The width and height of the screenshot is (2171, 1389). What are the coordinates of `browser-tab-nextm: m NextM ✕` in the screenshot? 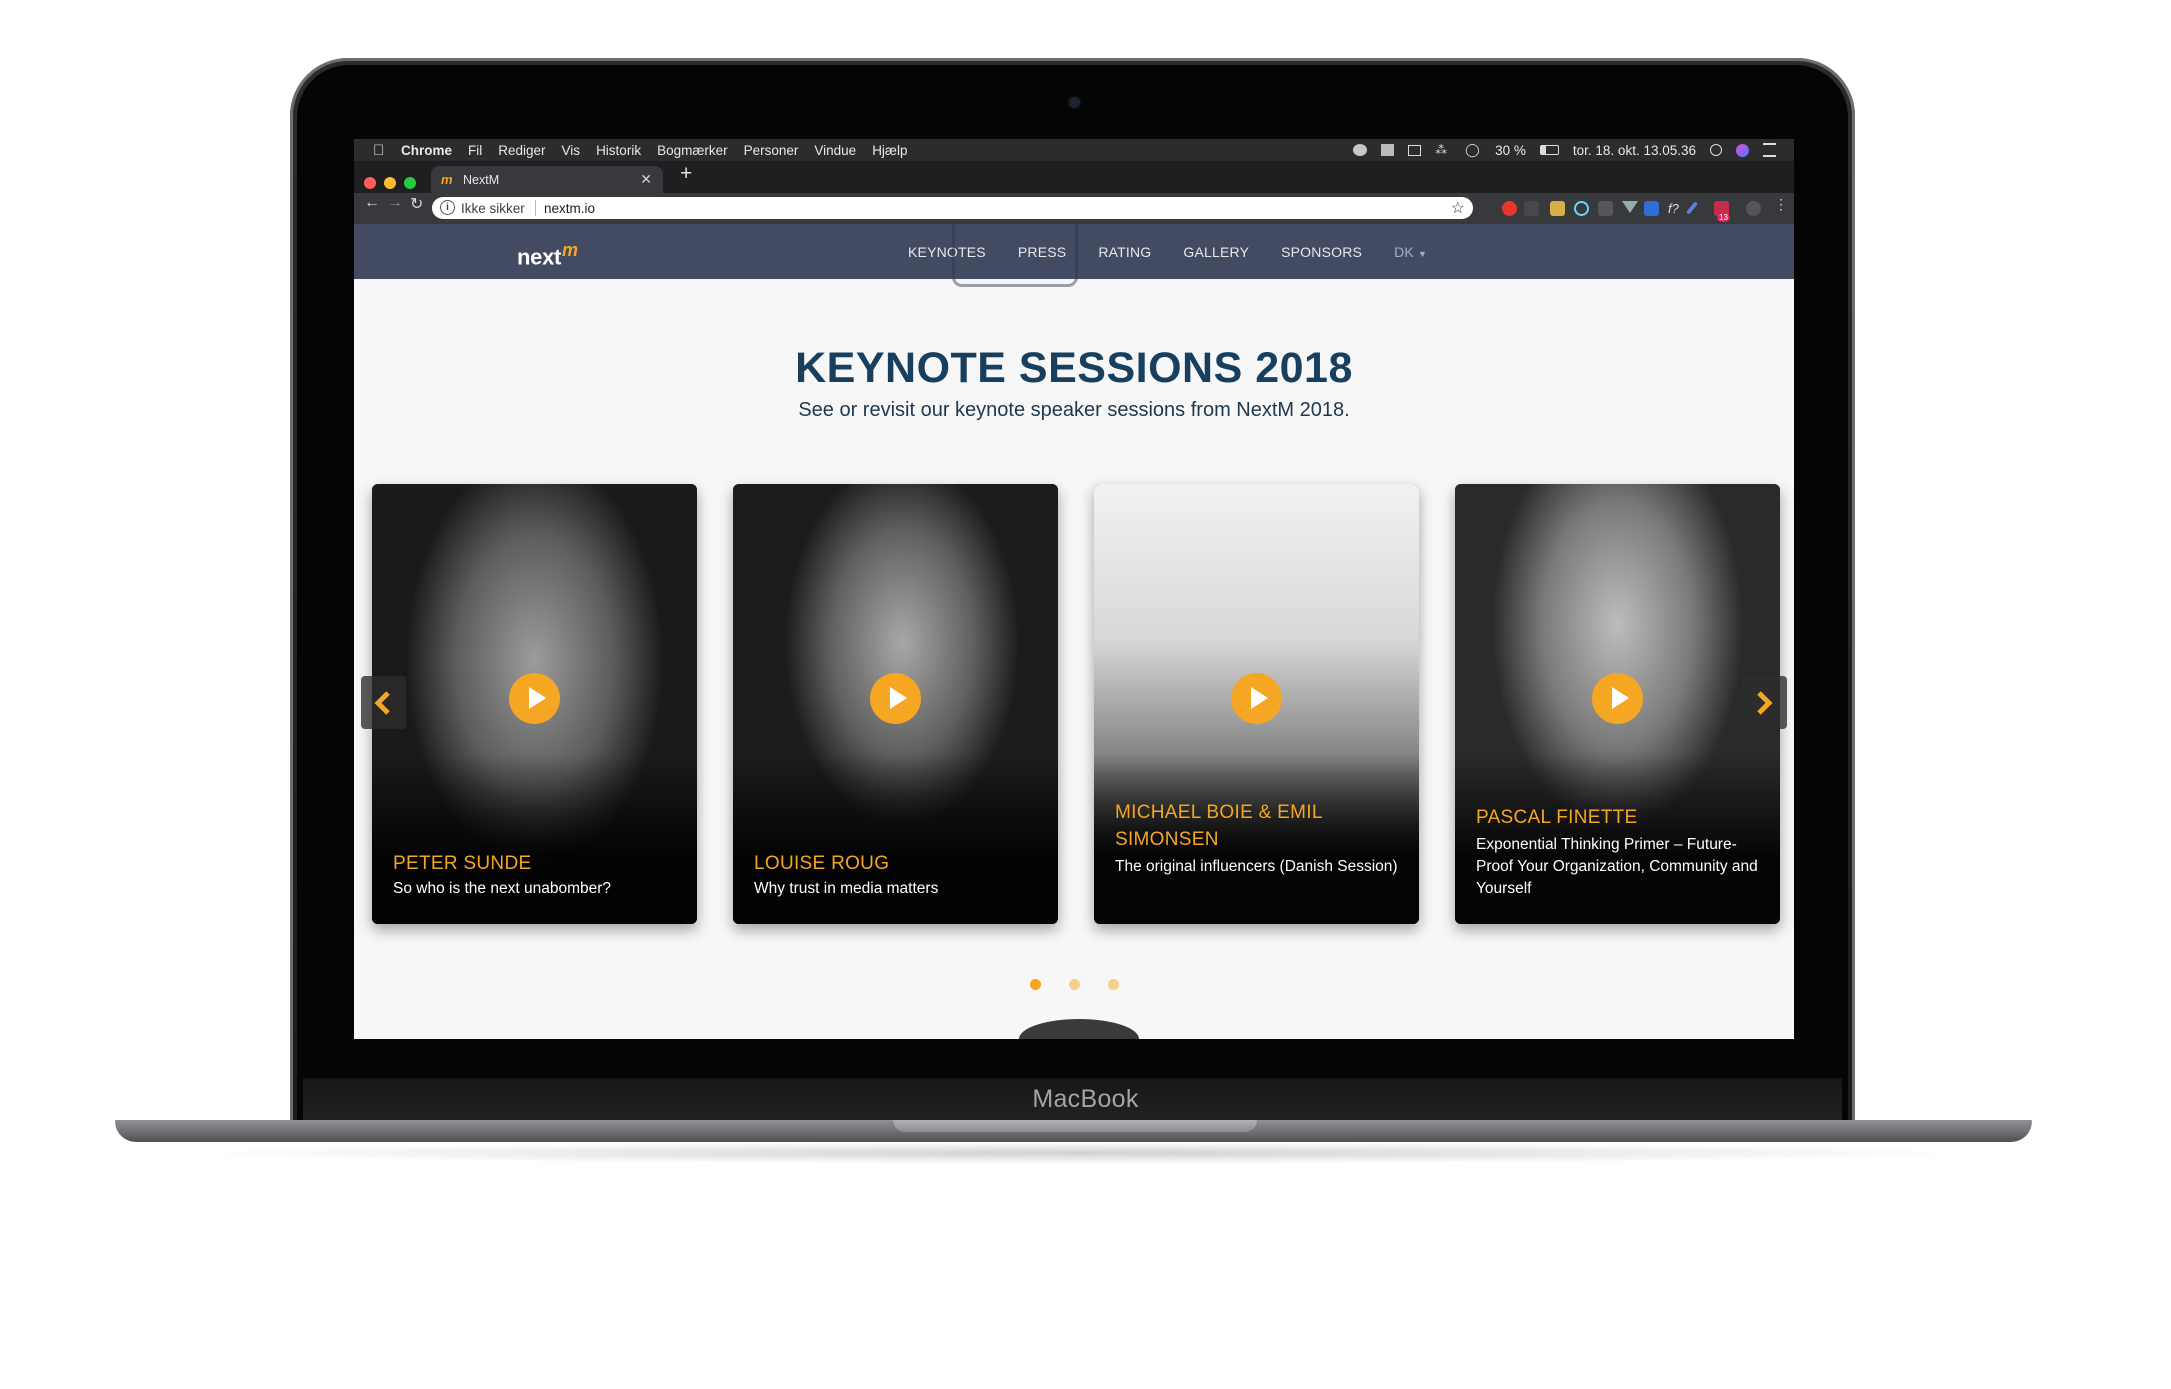 It's located at (547, 179).